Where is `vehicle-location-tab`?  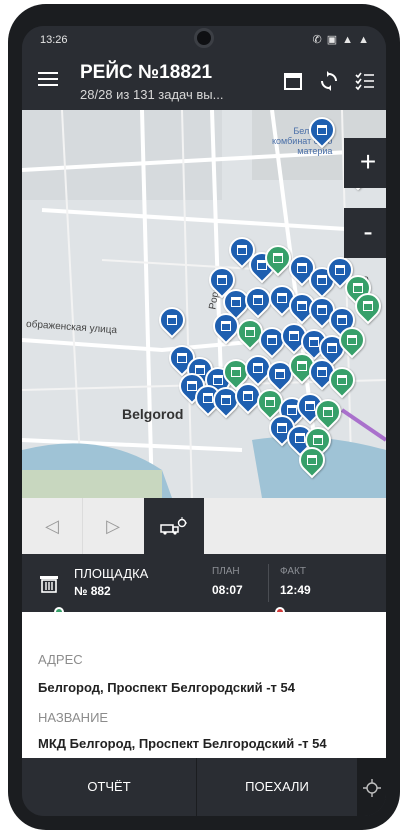
vehicle-location-tab is located at coordinates (174, 526).